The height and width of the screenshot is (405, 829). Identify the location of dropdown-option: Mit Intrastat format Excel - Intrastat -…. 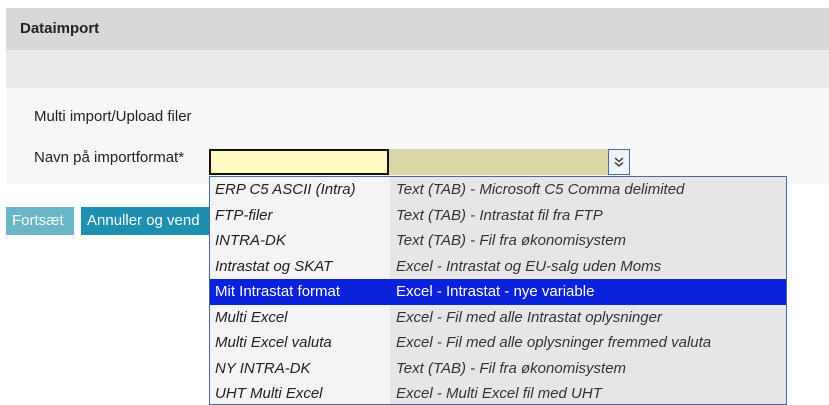
(498, 292).